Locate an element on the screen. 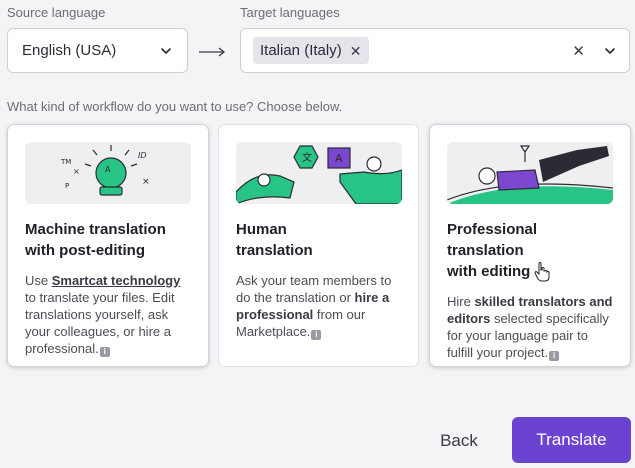 This screenshot has height=468, width=635. target-select-actions: ✕ is located at coordinates (594, 51).